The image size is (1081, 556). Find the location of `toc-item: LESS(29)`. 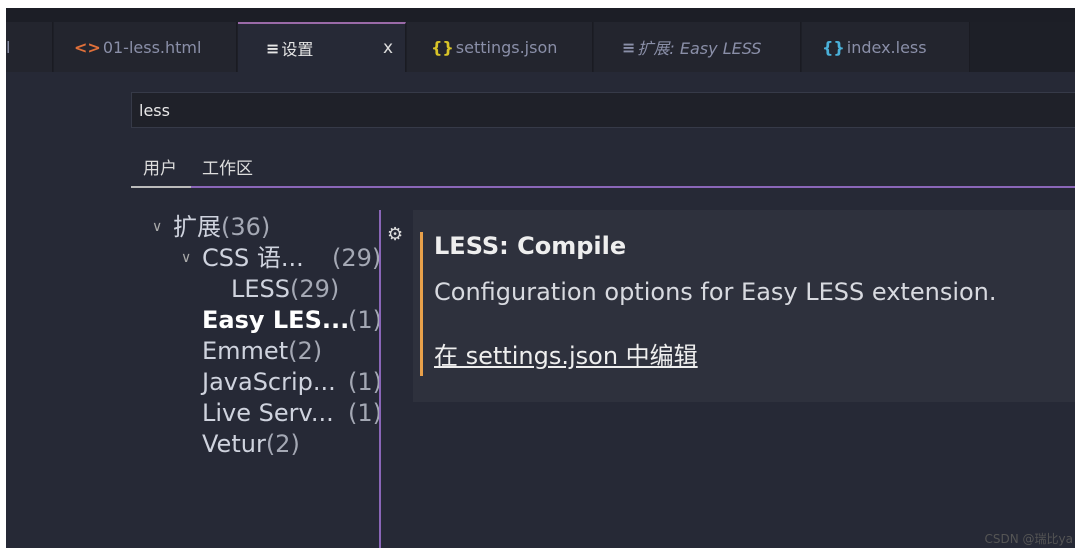

toc-item: LESS(29) is located at coordinates (247, 289).